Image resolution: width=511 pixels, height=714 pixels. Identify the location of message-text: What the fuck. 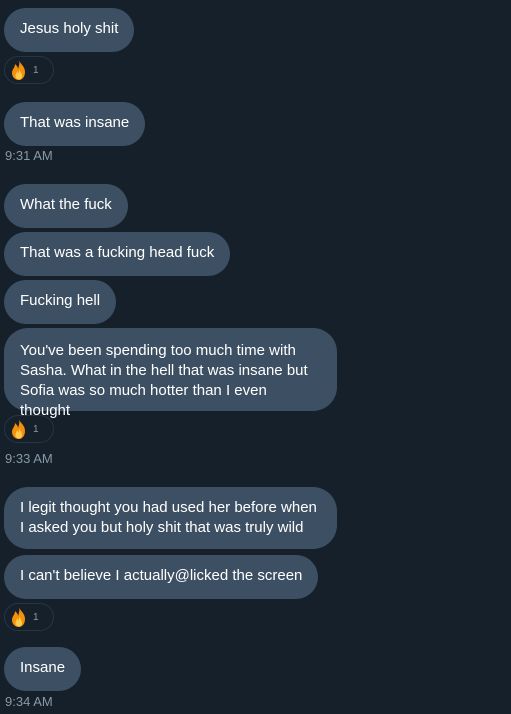
(66, 204).